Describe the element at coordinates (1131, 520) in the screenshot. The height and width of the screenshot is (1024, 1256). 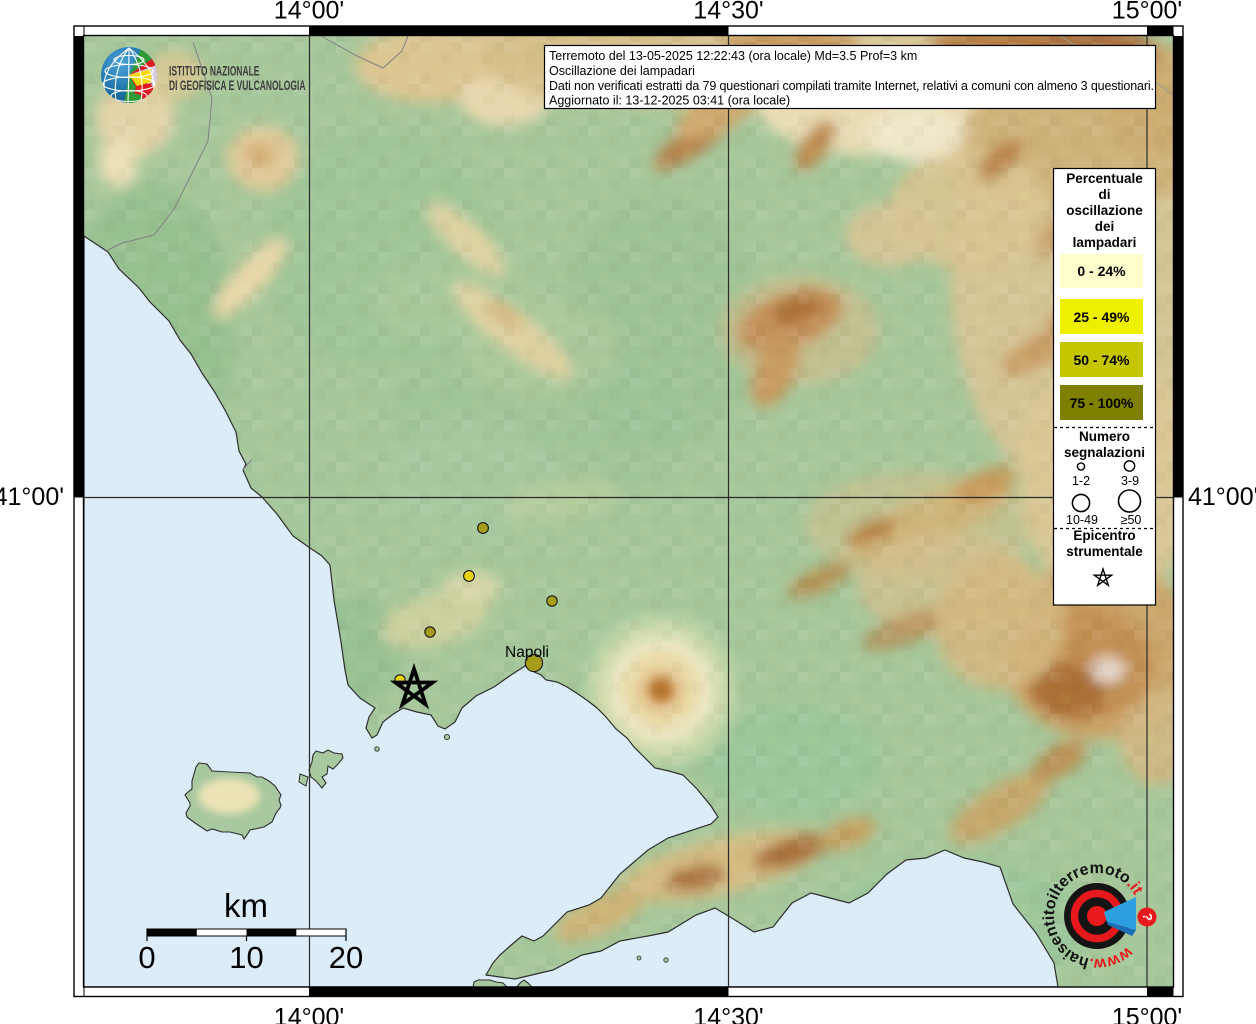
I see `svg-text: ≥50` at that location.